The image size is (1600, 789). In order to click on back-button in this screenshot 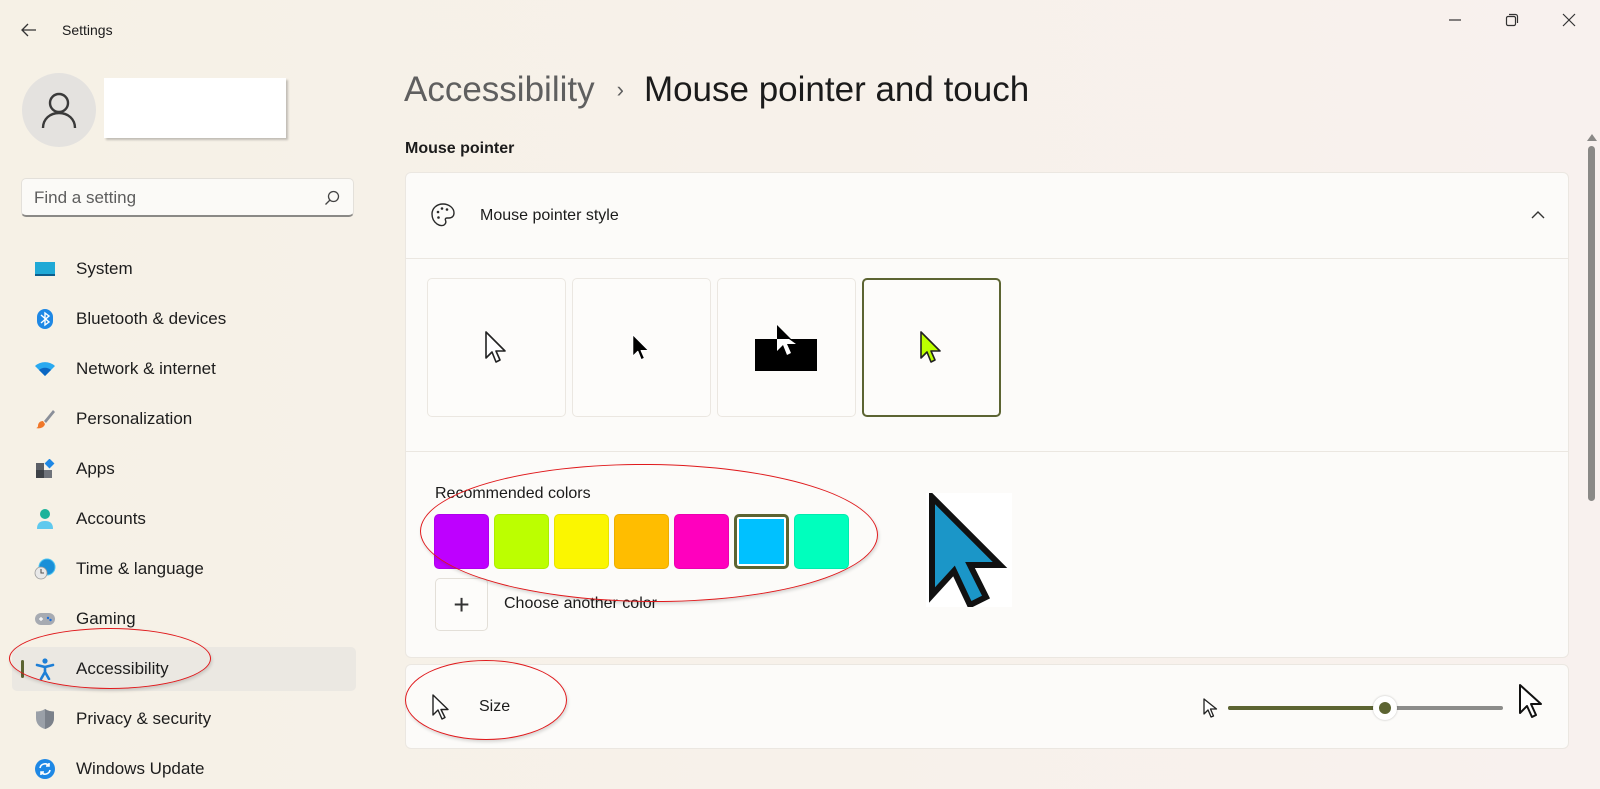, I will do `click(29, 30)`.